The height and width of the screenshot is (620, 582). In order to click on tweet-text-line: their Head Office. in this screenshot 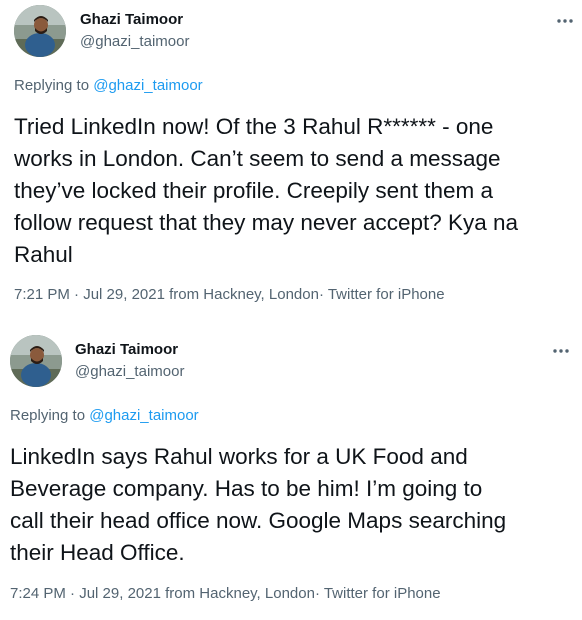, I will do `click(97, 552)`.